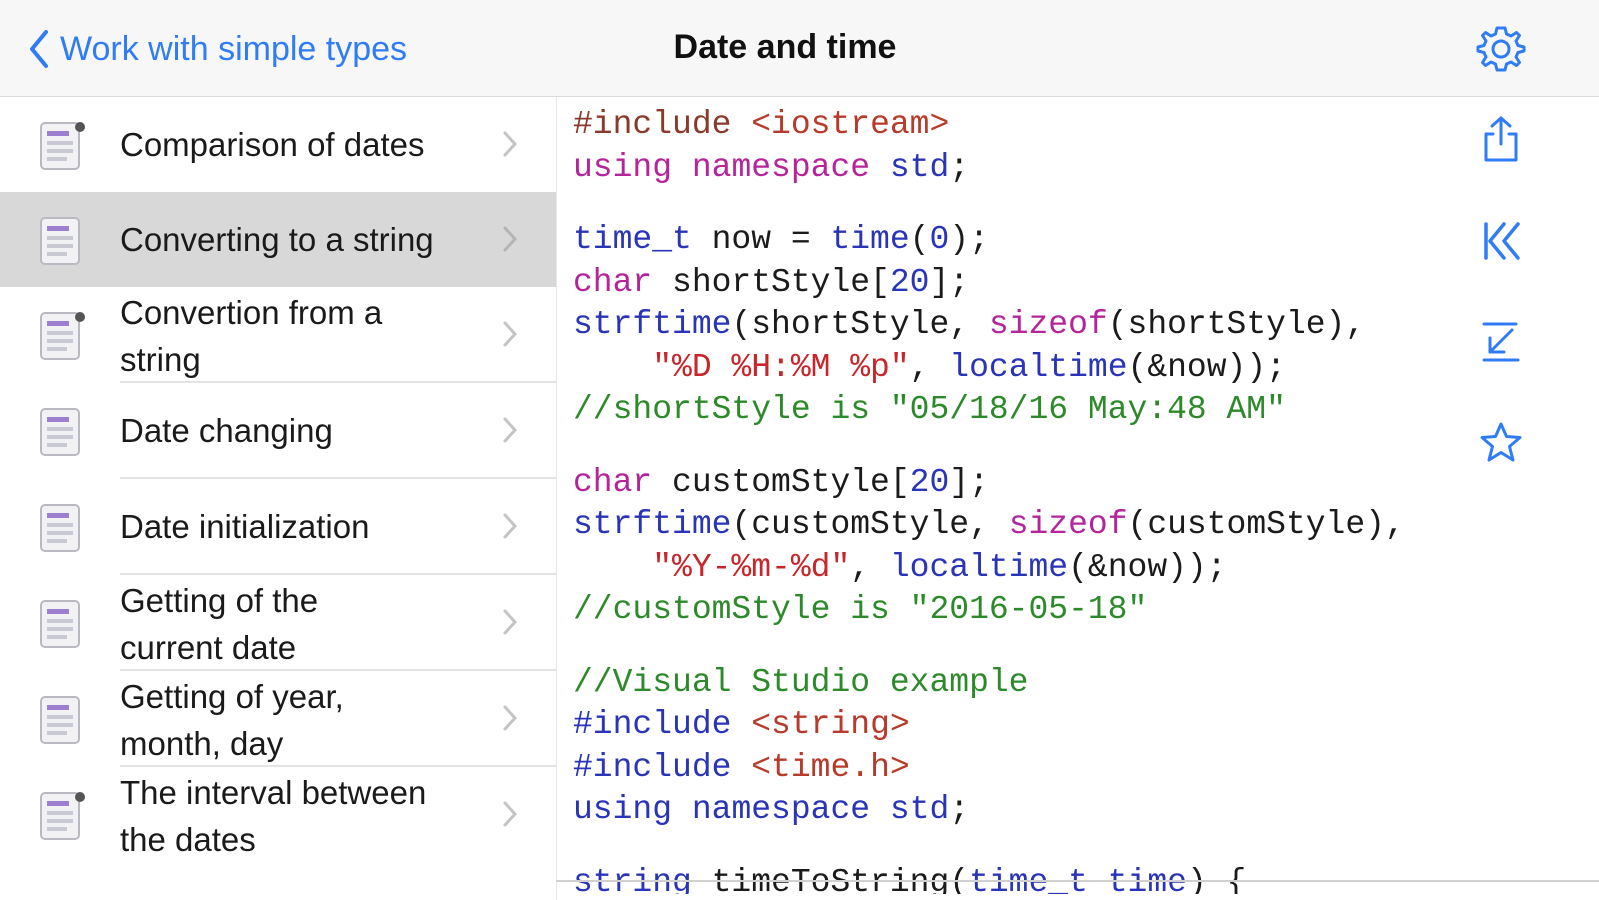 This screenshot has height=900, width=1599. What do you see at coordinates (1501, 241) in the screenshot?
I see `first-page-icon` at bounding box center [1501, 241].